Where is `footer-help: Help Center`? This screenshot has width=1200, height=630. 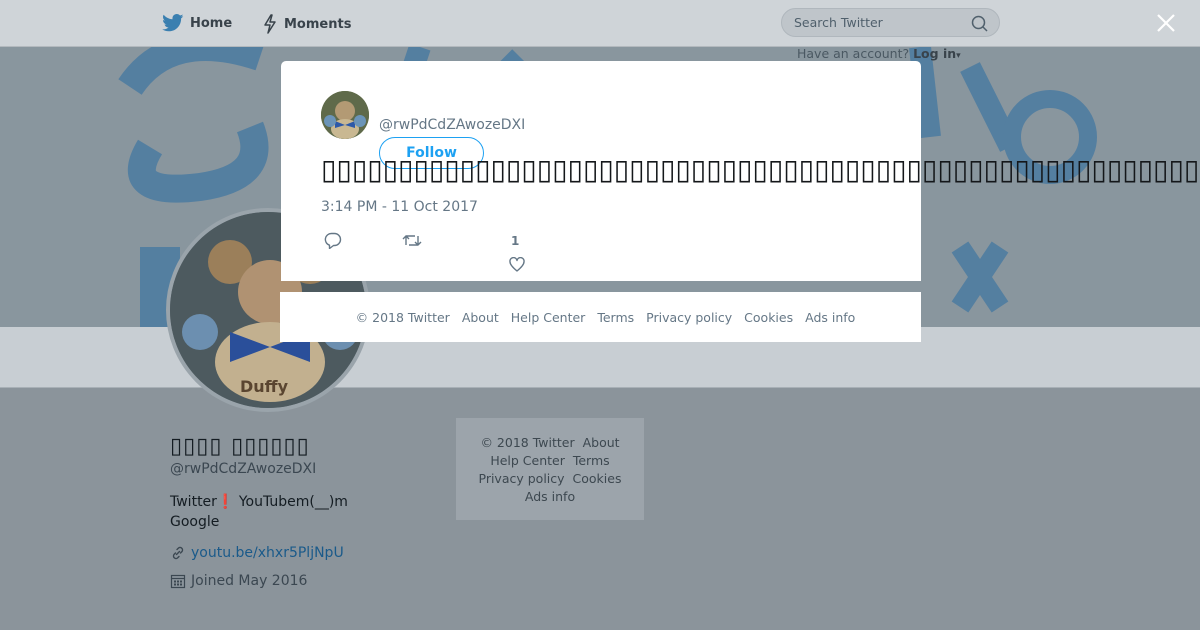
footer-help: Help Center is located at coordinates (527, 460).